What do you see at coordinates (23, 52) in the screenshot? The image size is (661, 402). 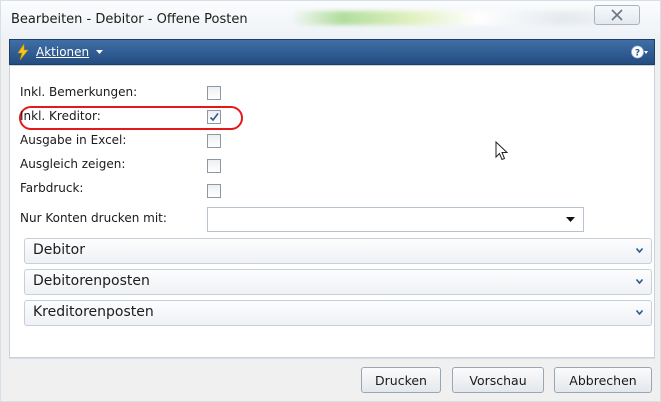 I see `lightning-bolt-icon` at bounding box center [23, 52].